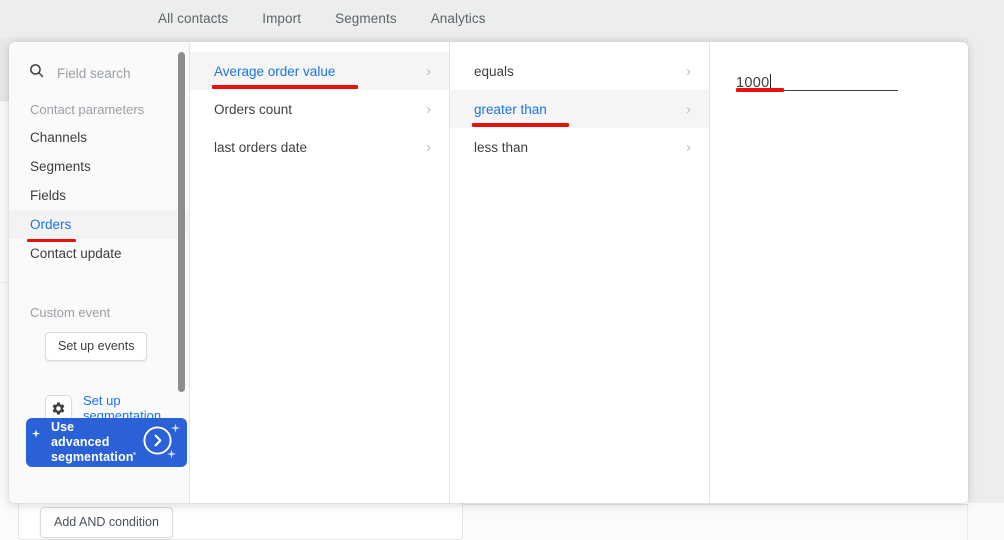 The width and height of the screenshot is (1004, 540). What do you see at coordinates (366, 18) in the screenshot?
I see `tab-segments: Segments` at bounding box center [366, 18].